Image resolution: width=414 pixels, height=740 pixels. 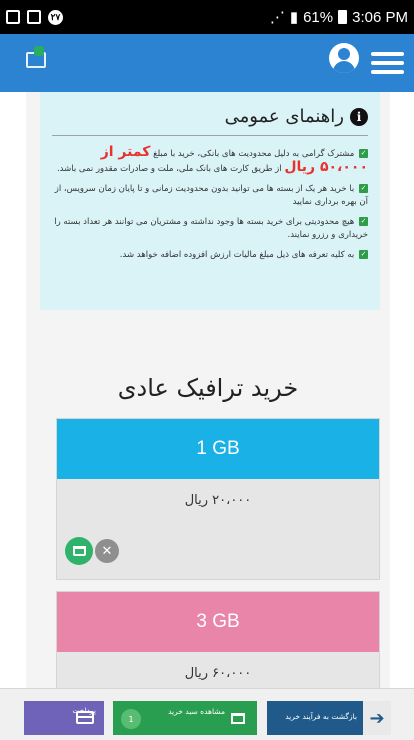 I want to click on battery-percent: 61%, so click(x=318, y=17).